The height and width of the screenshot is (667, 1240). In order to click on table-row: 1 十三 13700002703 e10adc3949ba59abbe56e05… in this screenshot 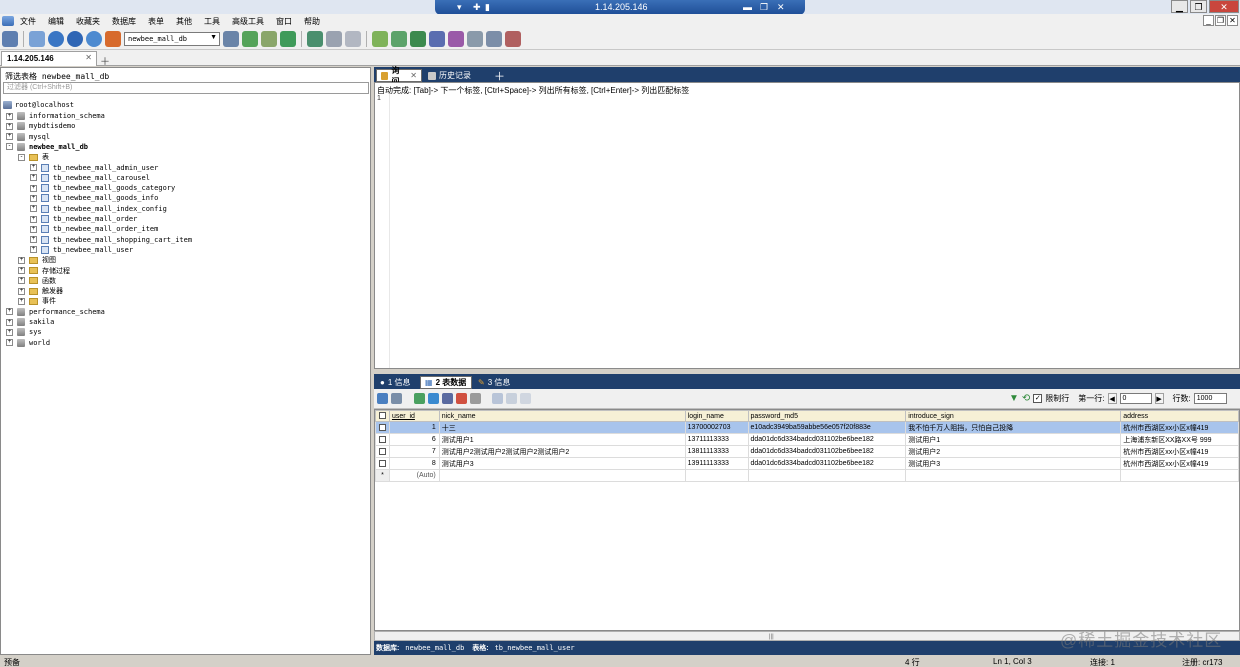, I will do `click(807, 427)`.